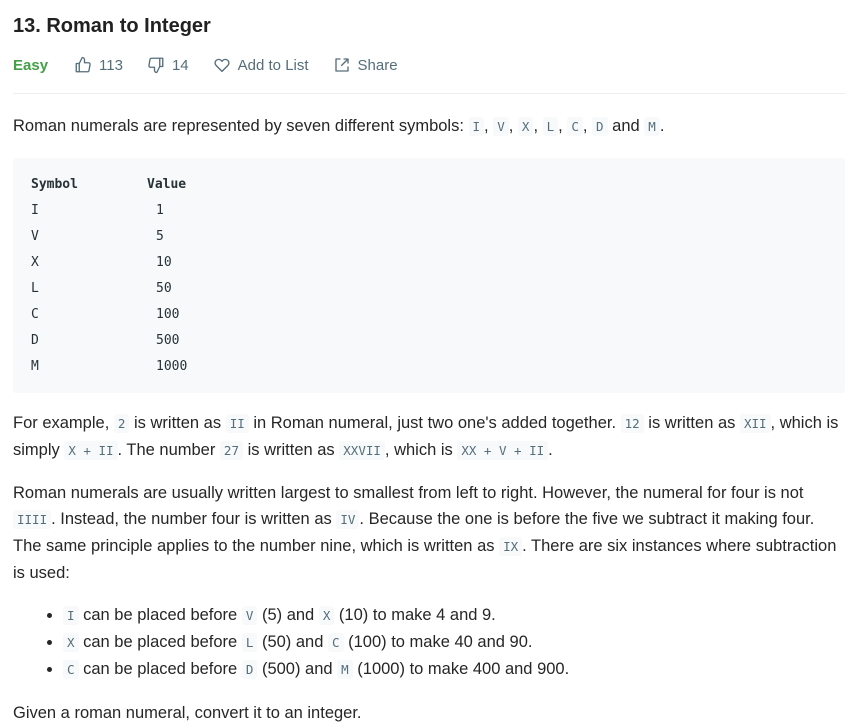 This screenshot has width=859, height=728. What do you see at coordinates (297, 669) in the screenshot?
I see `rule-text: (500) and` at bounding box center [297, 669].